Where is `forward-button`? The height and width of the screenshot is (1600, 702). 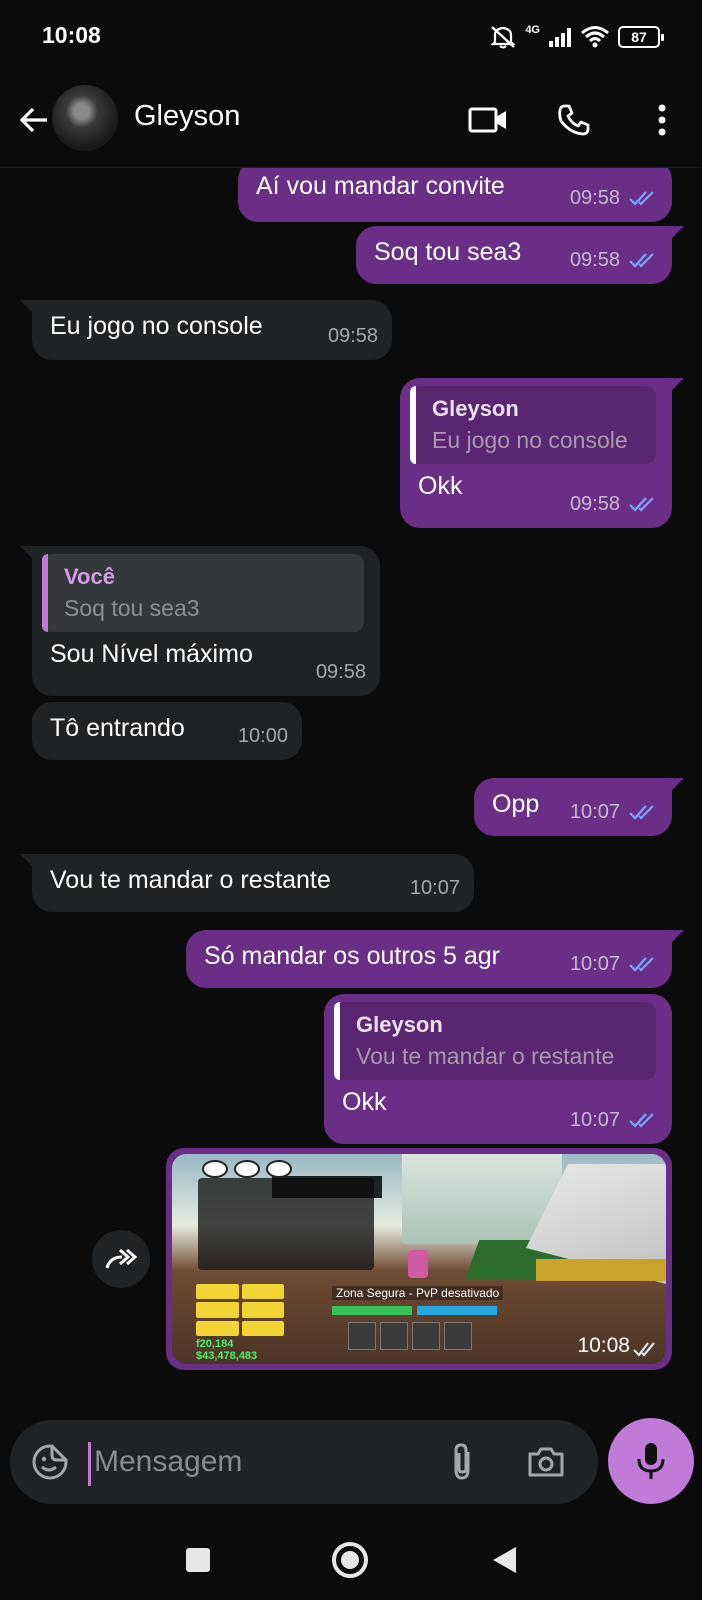 forward-button is located at coordinates (121, 1259).